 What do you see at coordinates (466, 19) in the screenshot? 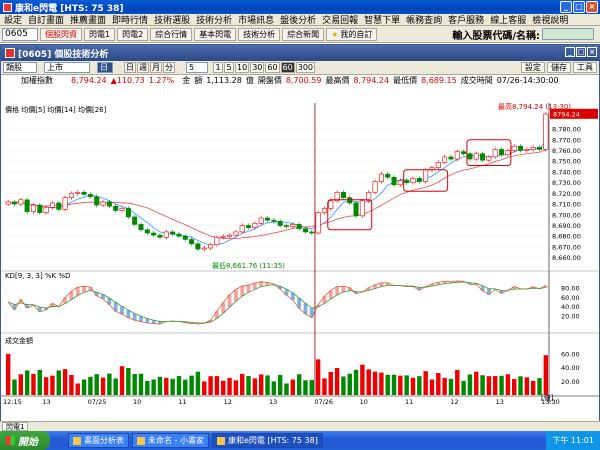
I see `menu-item: 客戶服務` at bounding box center [466, 19].